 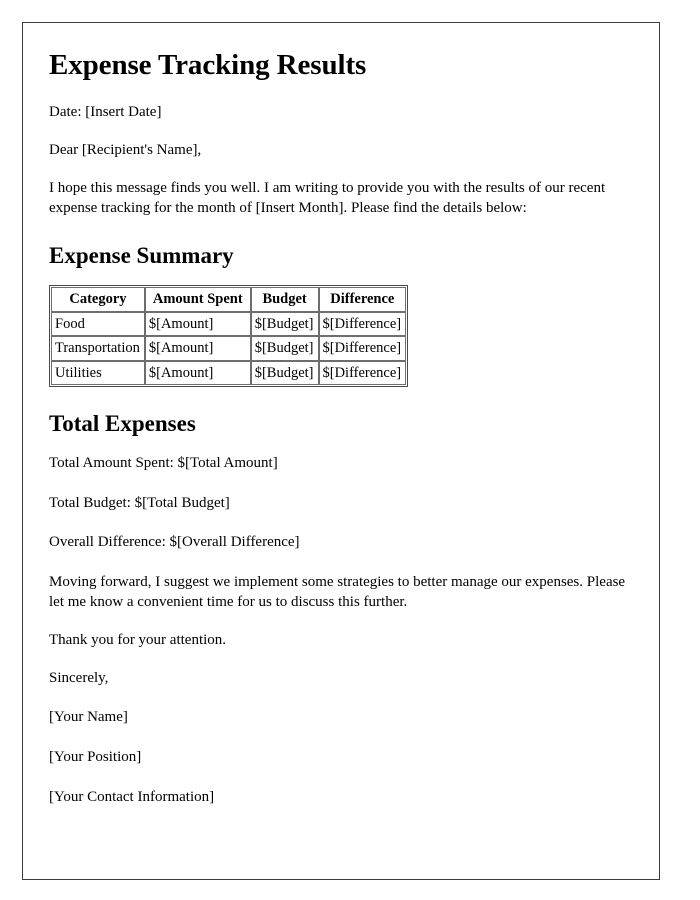 I want to click on thanks-line: Thank you for your attention., so click(x=138, y=639).